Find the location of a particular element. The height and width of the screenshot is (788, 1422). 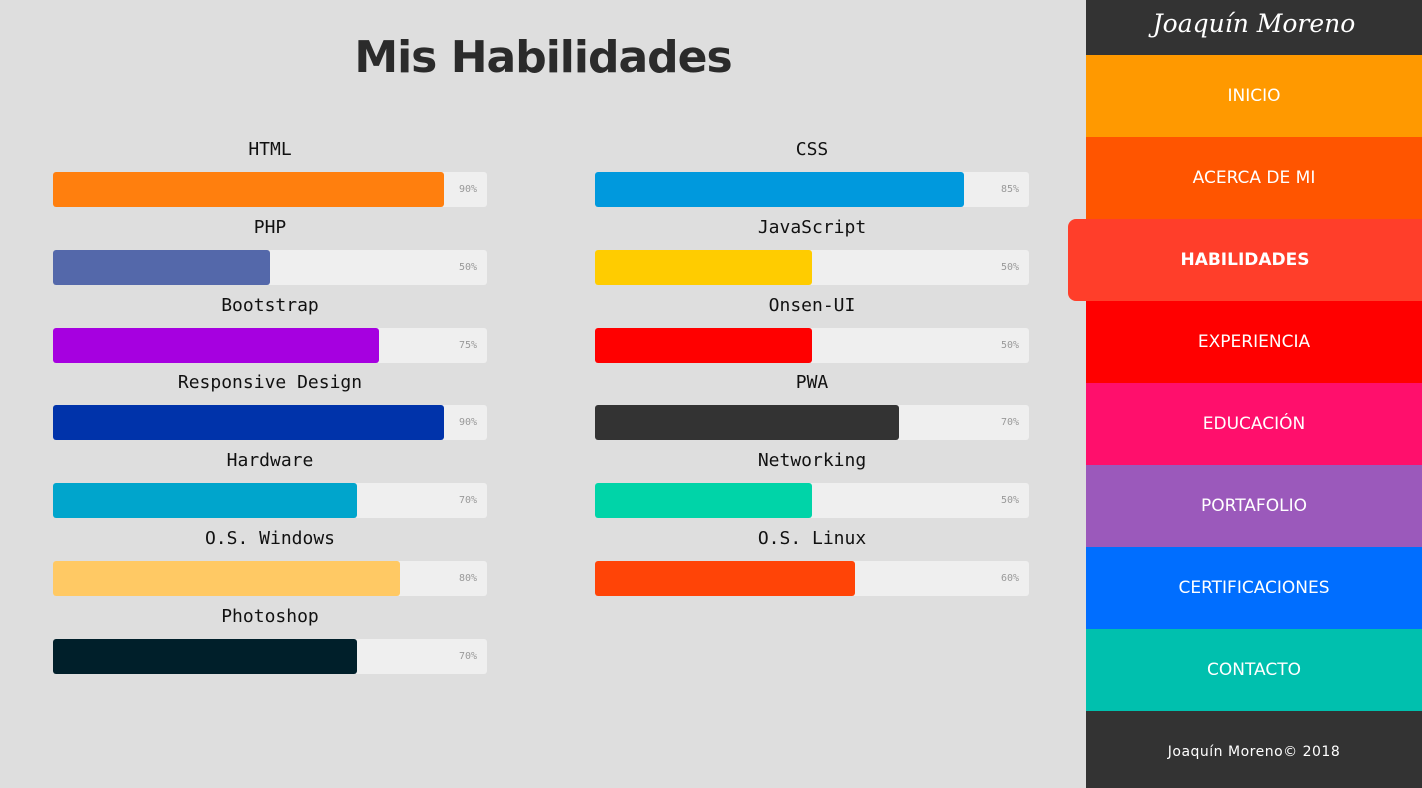

skill-progress-track: 80% is located at coordinates (270, 578).